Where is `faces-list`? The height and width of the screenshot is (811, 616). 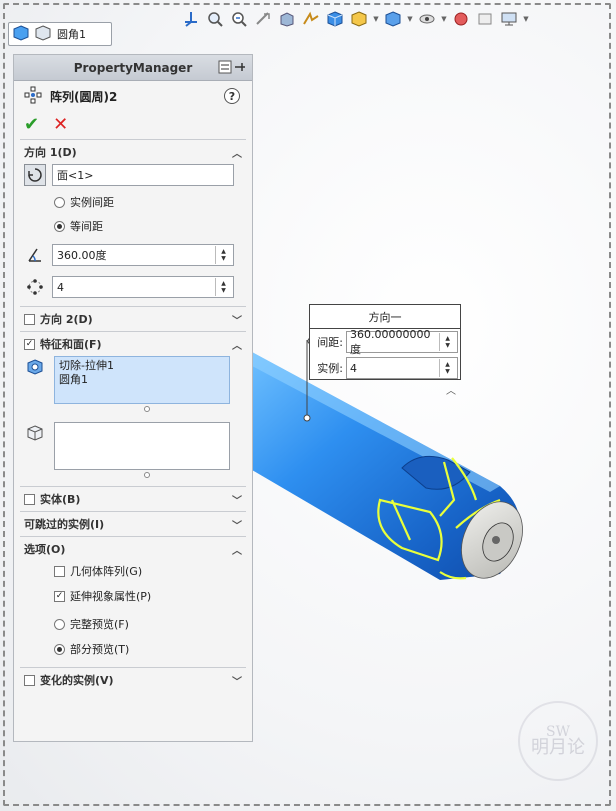 faces-list is located at coordinates (142, 446).